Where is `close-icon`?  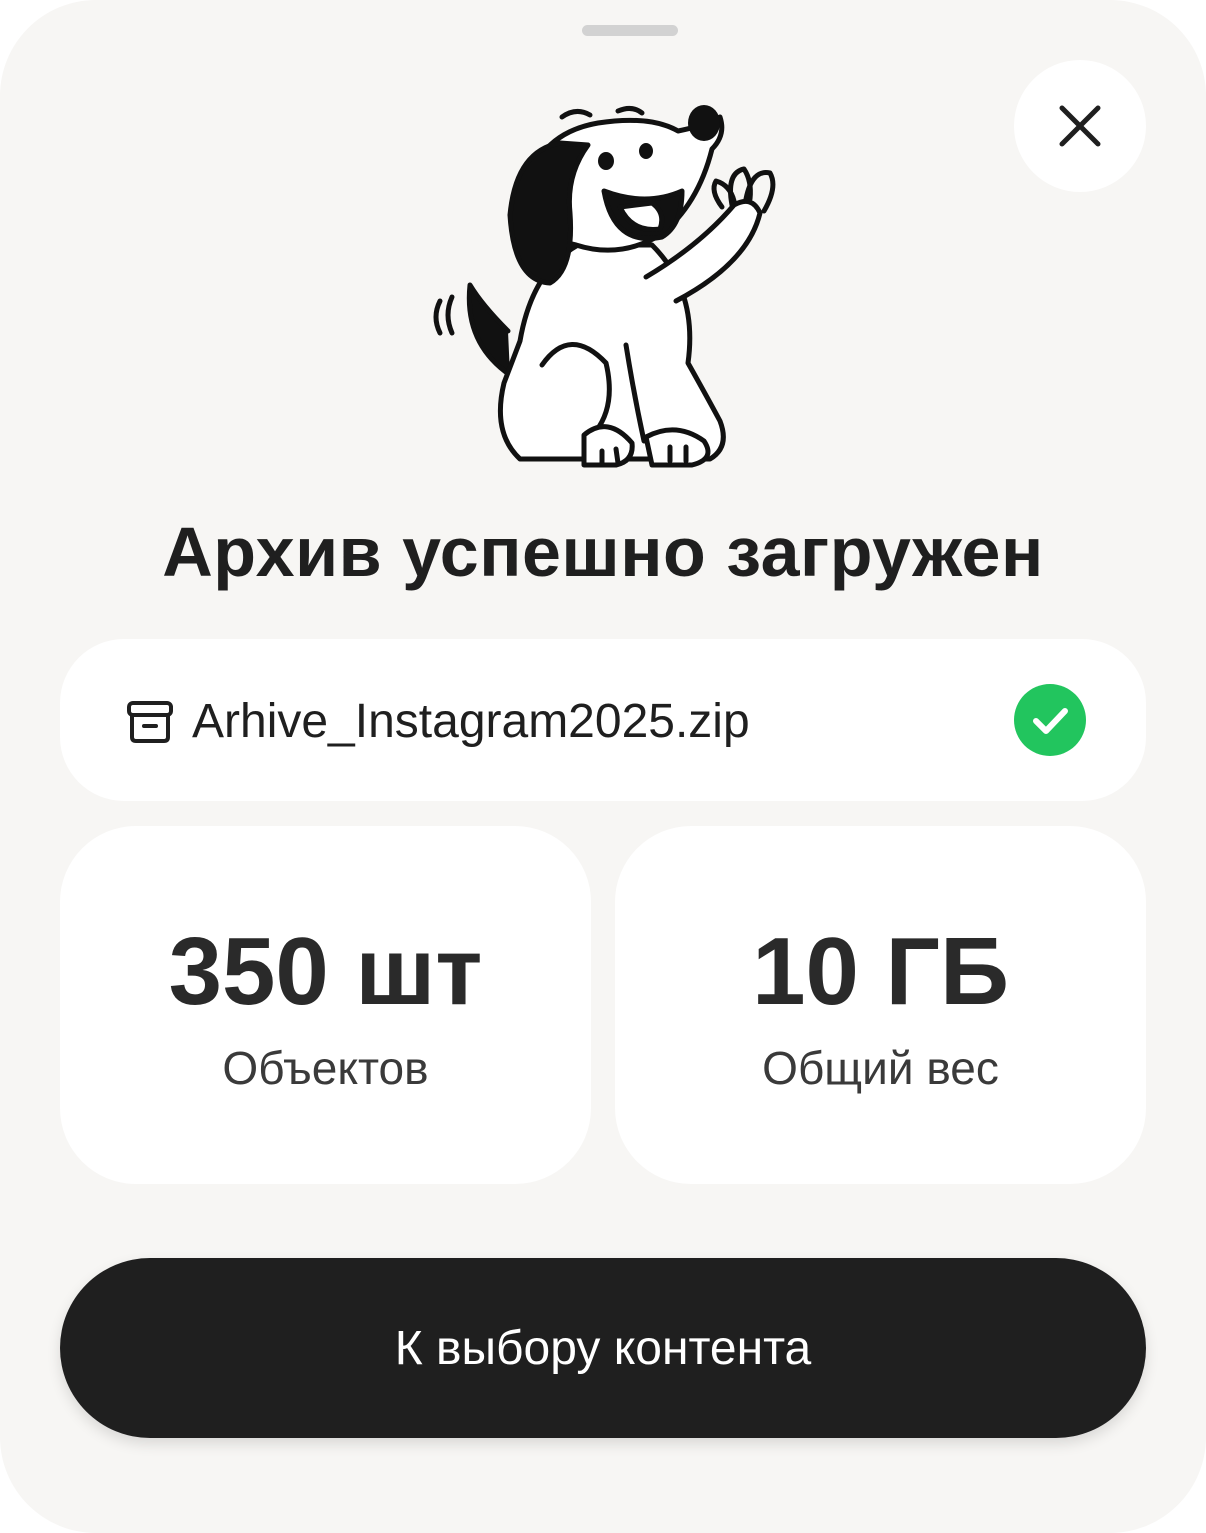
close-icon is located at coordinates (1080, 126).